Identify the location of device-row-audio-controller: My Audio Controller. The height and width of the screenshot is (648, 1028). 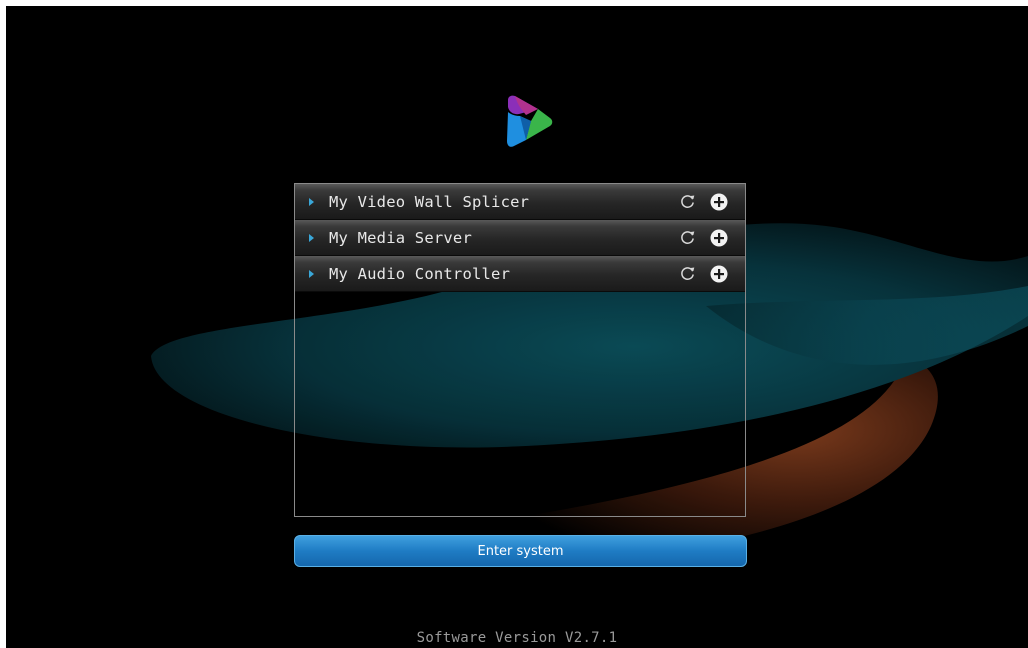
(520, 274).